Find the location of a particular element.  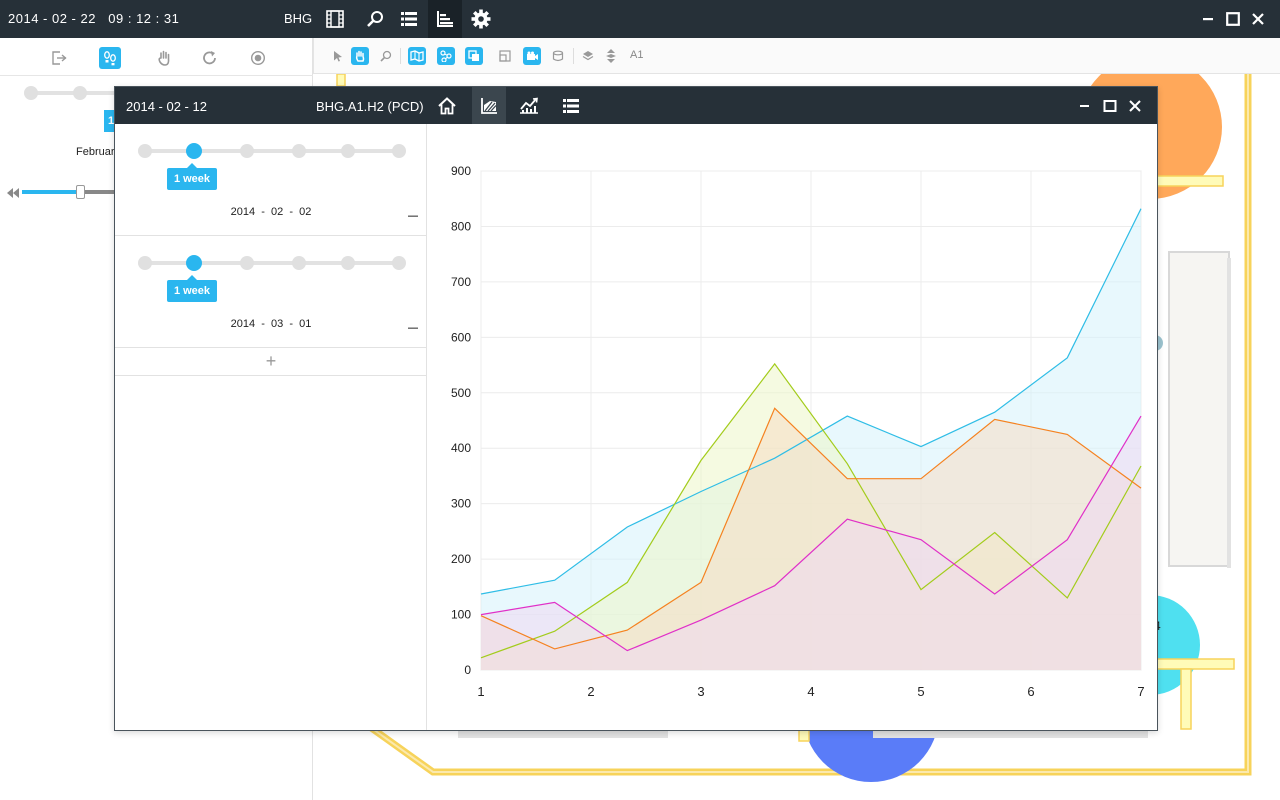

range-item: 1 week 2014 - 02 - 02 is located at coordinates (271, 180).